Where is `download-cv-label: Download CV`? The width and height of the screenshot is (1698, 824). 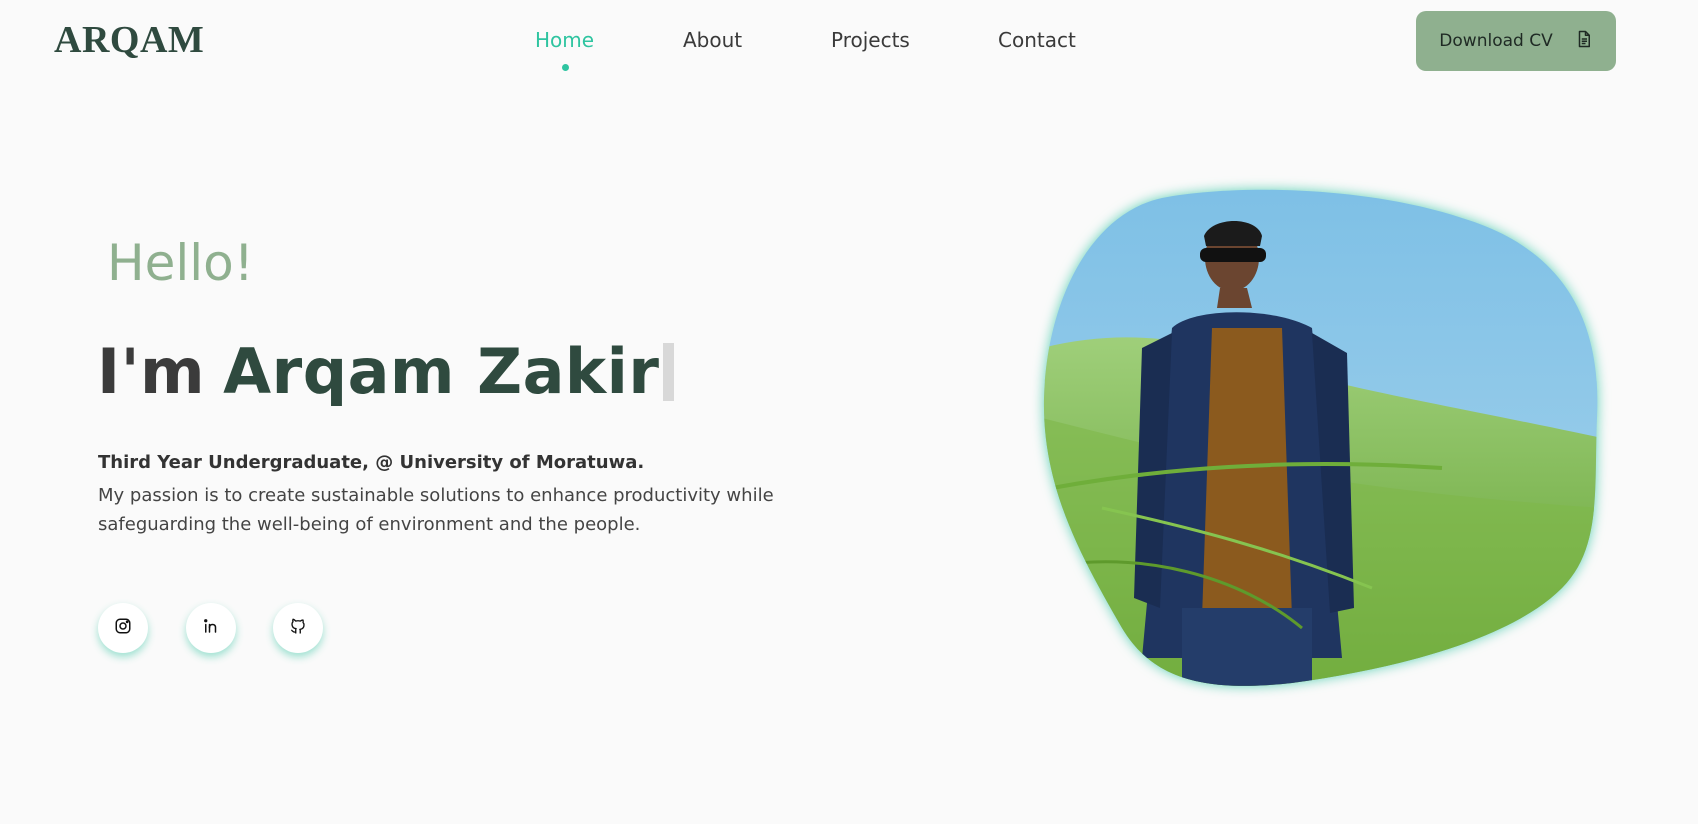
download-cv-label: Download CV is located at coordinates (1496, 41).